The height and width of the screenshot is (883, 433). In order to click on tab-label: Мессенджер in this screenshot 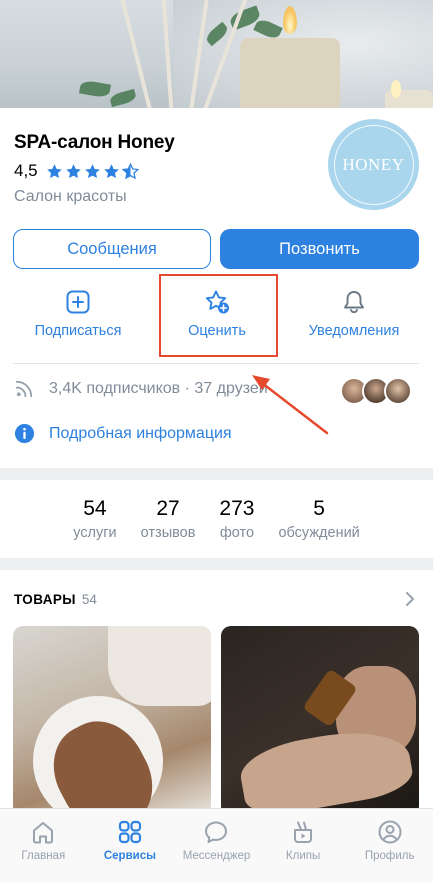, I will do `click(216, 856)`.